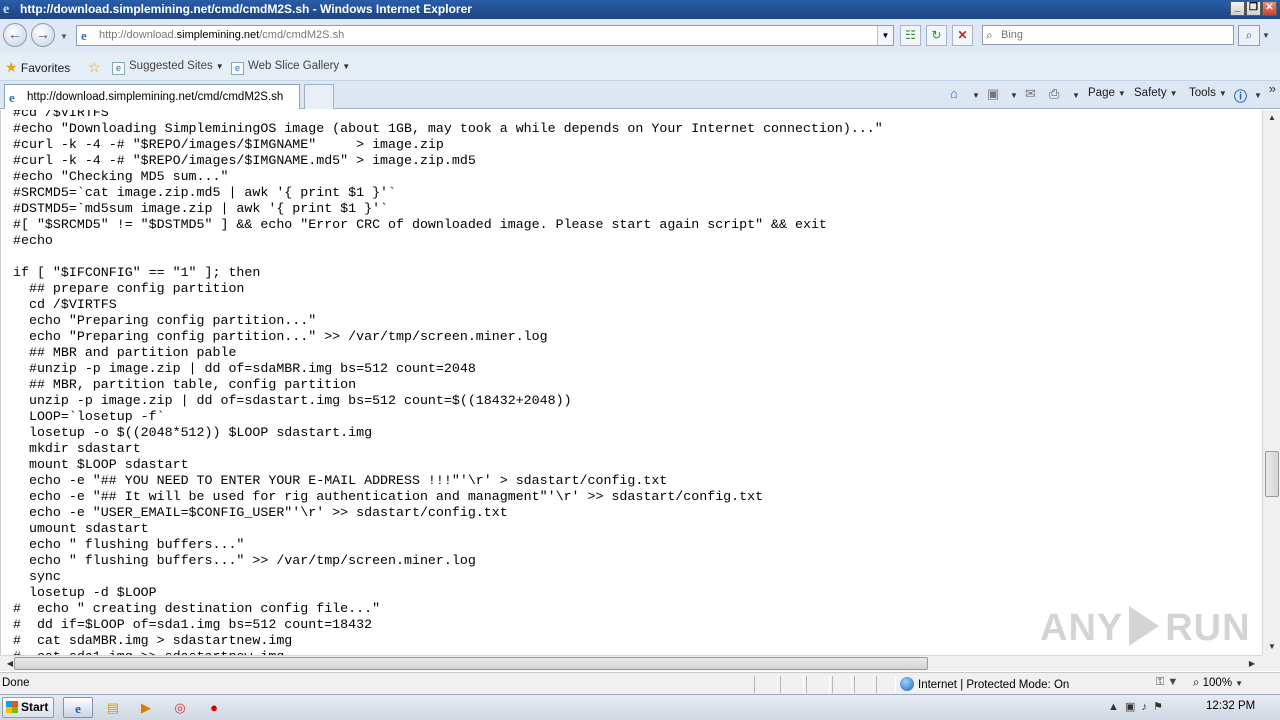  Describe the element at coordinates (16, 683) in the screenshot. I see `status-text: Done` at that location.